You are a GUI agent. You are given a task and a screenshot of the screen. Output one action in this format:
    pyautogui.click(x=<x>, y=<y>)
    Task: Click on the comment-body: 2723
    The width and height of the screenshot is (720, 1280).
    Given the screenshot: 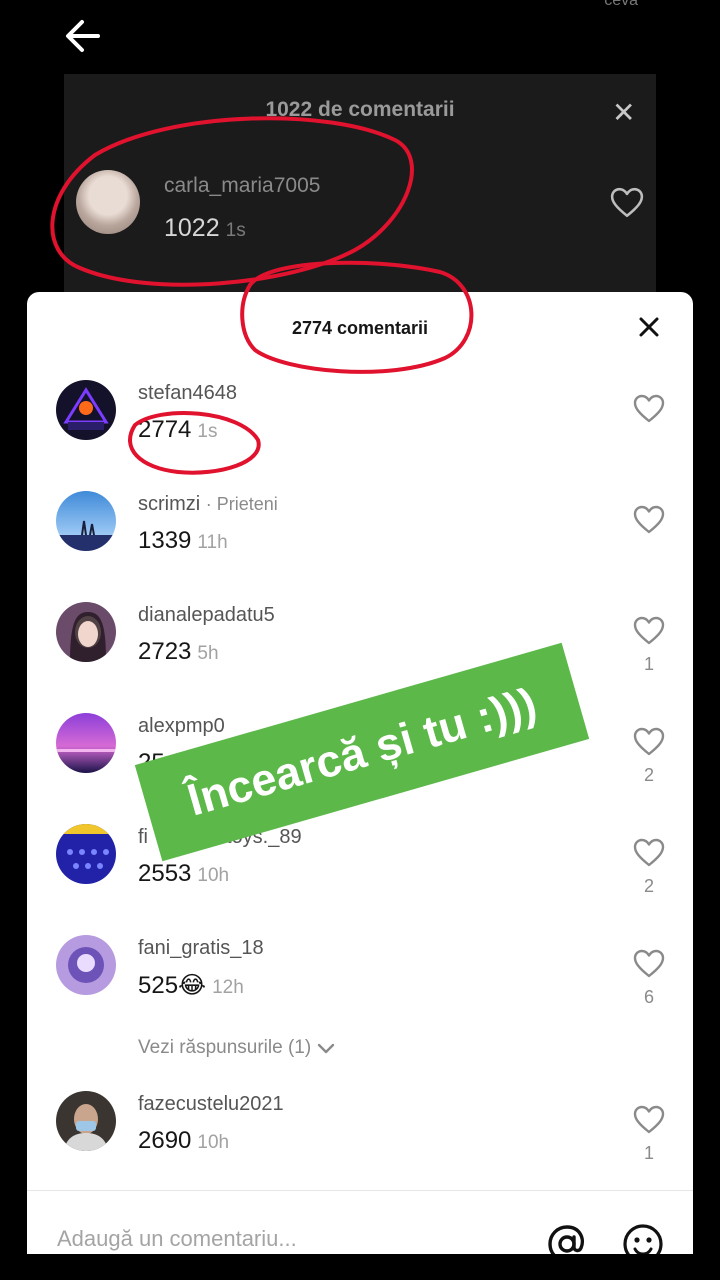 What is the action you would take?
    pyautogui.click(x=165, y=651)
    